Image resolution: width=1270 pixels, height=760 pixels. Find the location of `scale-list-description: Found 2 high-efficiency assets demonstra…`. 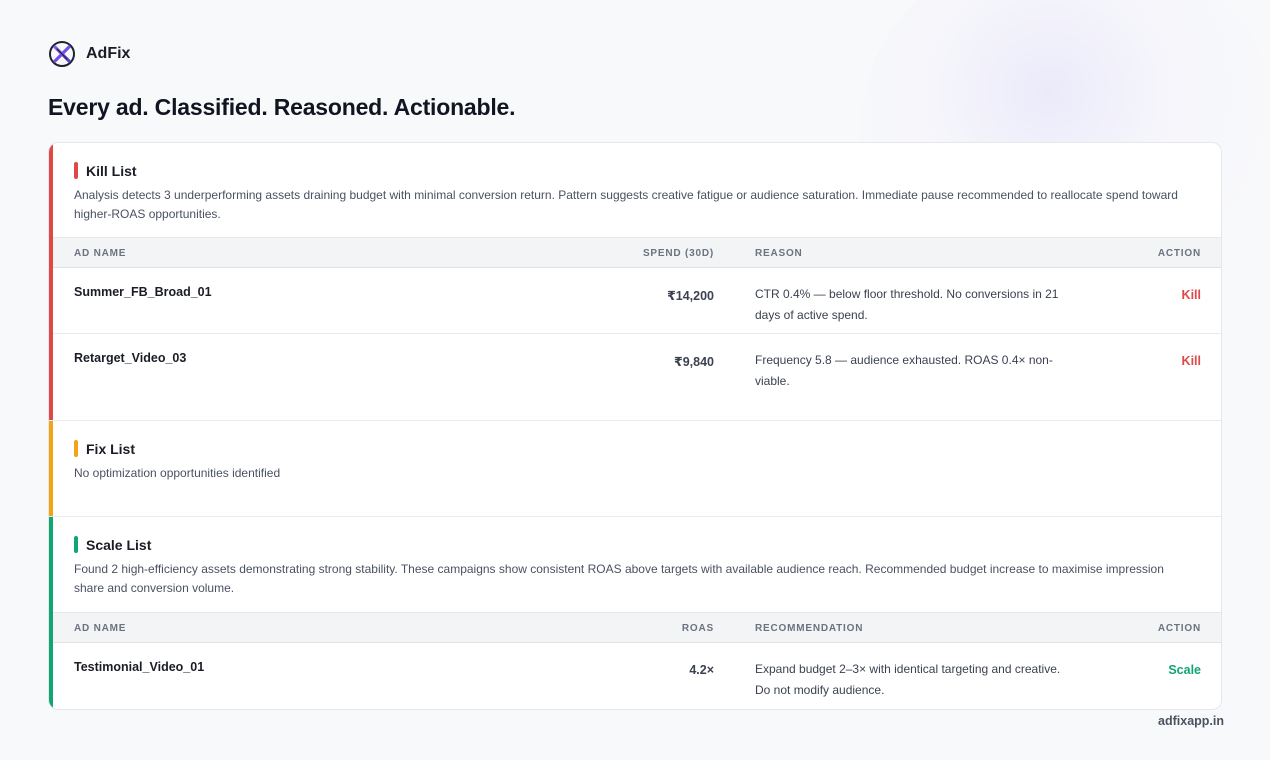

scale-list-description: Found 2 high-efficiency assets demonstra… is located at coordinates (619, 578).